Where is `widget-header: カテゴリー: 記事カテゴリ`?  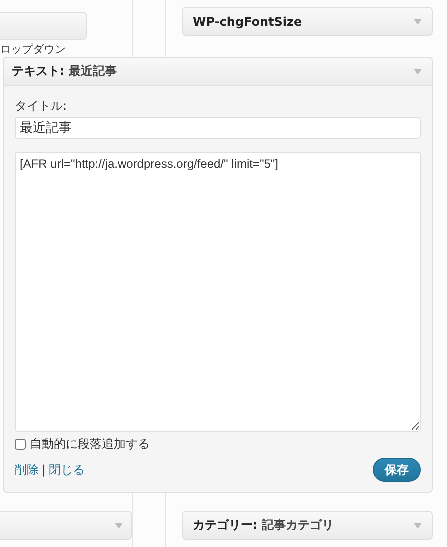
widget-header: カテゴリー: 記事カテゴリ is located at coordinates (307, 525).